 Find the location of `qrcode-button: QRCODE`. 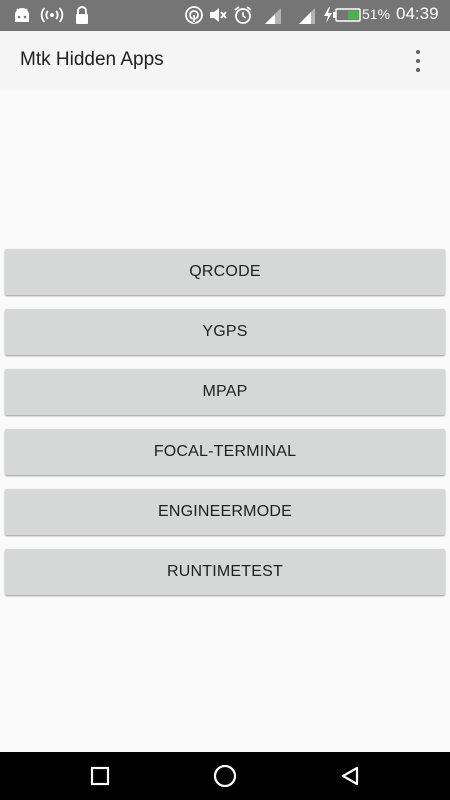

qrcode-button: QRCODE is located at coordinates (225, 272).